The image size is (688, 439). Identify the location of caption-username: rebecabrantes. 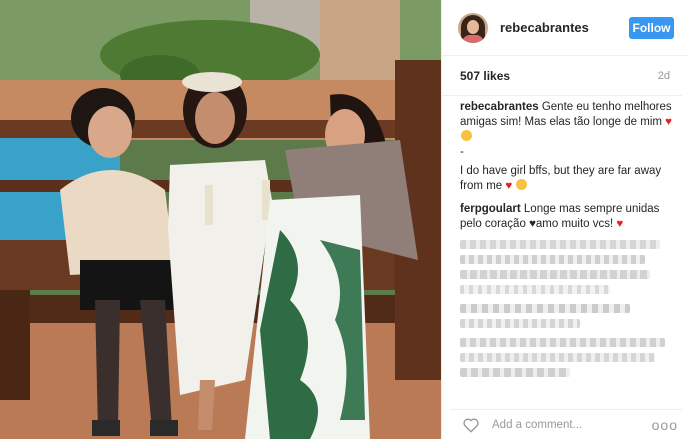
(499, 107).